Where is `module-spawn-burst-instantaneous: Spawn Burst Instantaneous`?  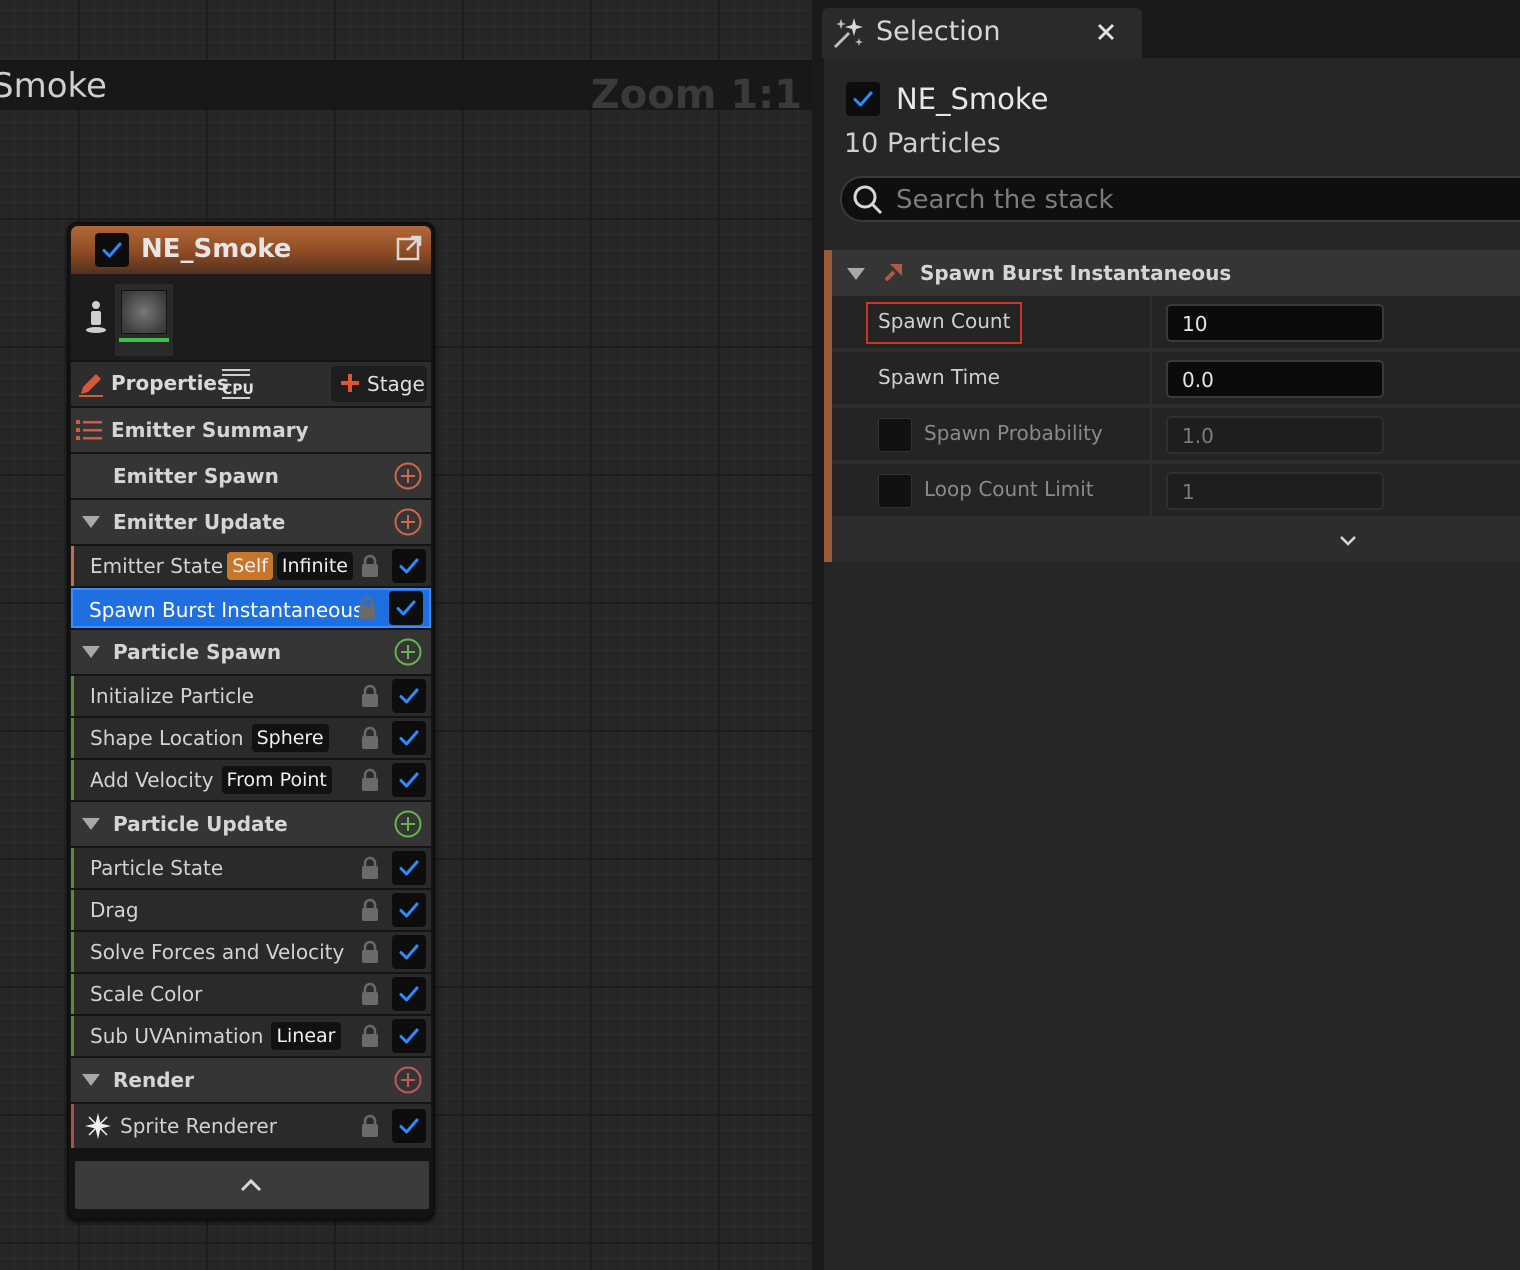 module-spawn-burst-instantaneous: Spawn Burst Instantaneous is located at coordinates (251, 608).